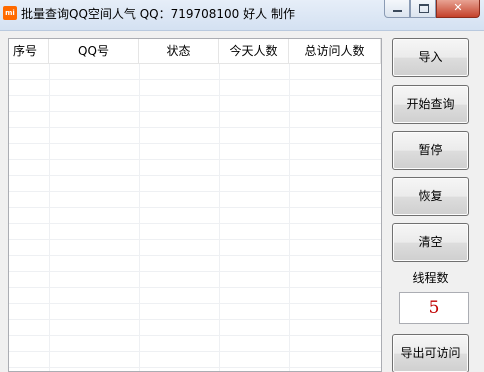  I want to click on export-accessible-button: 导出可访问, so click(430, 353).